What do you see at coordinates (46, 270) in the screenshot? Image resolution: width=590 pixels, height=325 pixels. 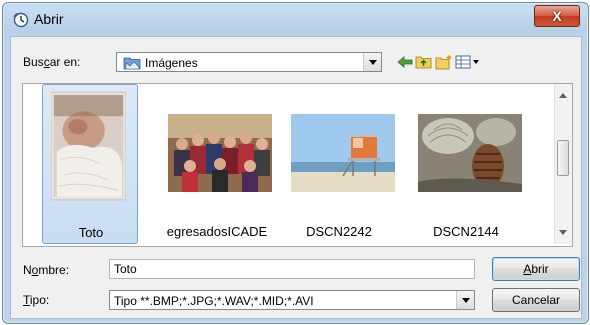 I see `filename-label: Nombre:` at bounding box center [46, 270].